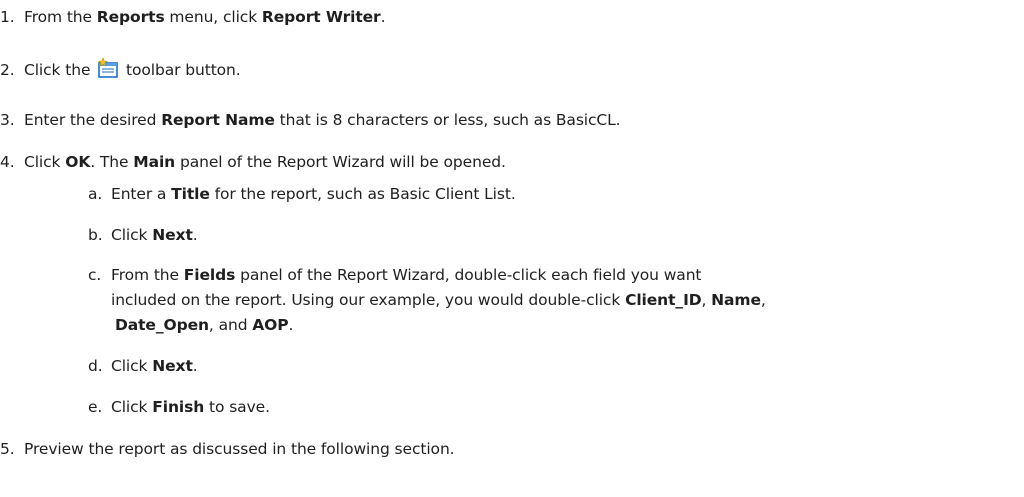 The width and height of the screenshot is (1024, 497). What do you see at coordinates (143, 366) in the screenshot?
I see `step-4d: d. Click Next.` at bounding box center [143, 366].